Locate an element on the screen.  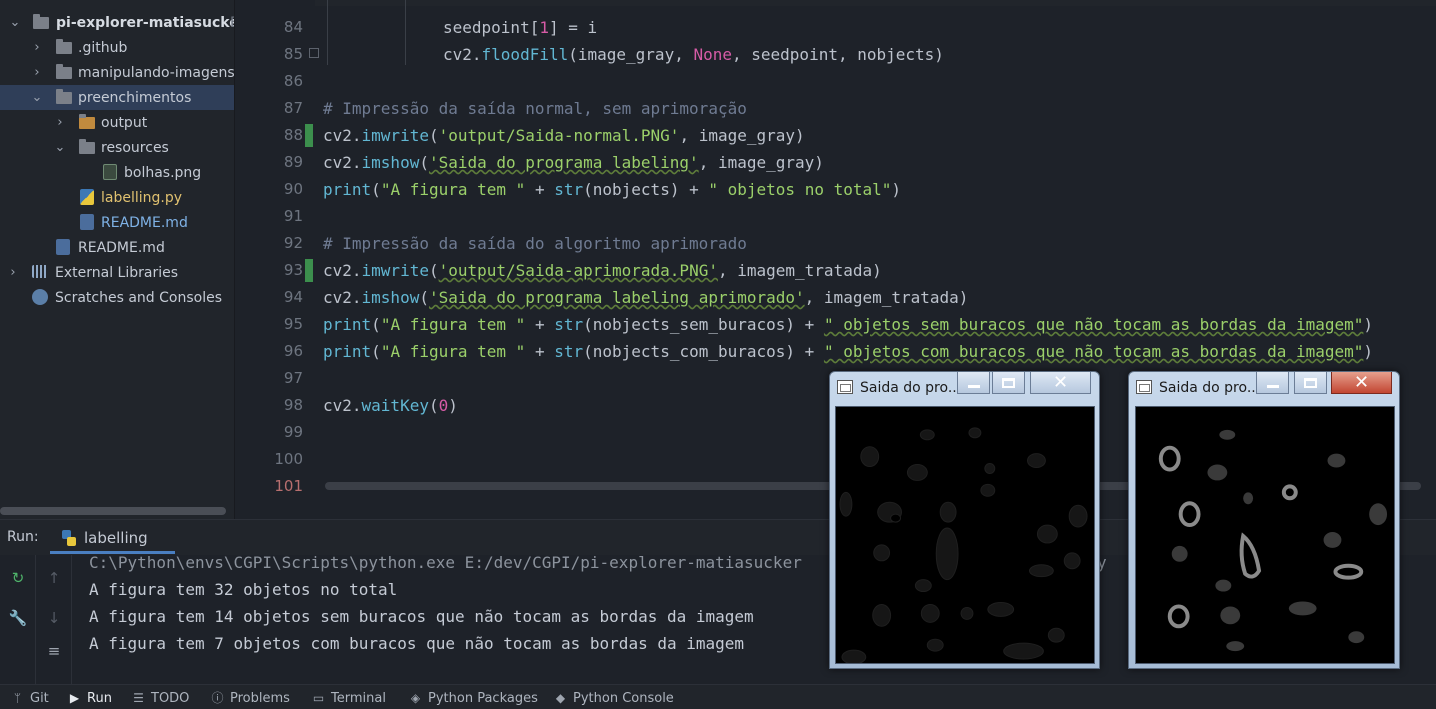
code-line-98: cv2.waitKey(0) is located at coordinates (390, 405).